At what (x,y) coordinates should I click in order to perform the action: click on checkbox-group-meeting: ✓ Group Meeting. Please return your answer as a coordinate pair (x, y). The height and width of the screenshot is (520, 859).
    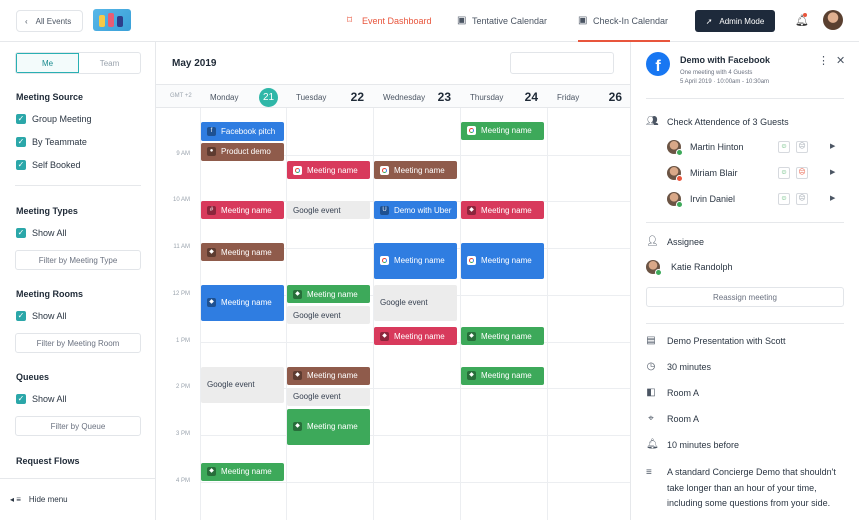
    Looking at the image, I should click on (54, 119).